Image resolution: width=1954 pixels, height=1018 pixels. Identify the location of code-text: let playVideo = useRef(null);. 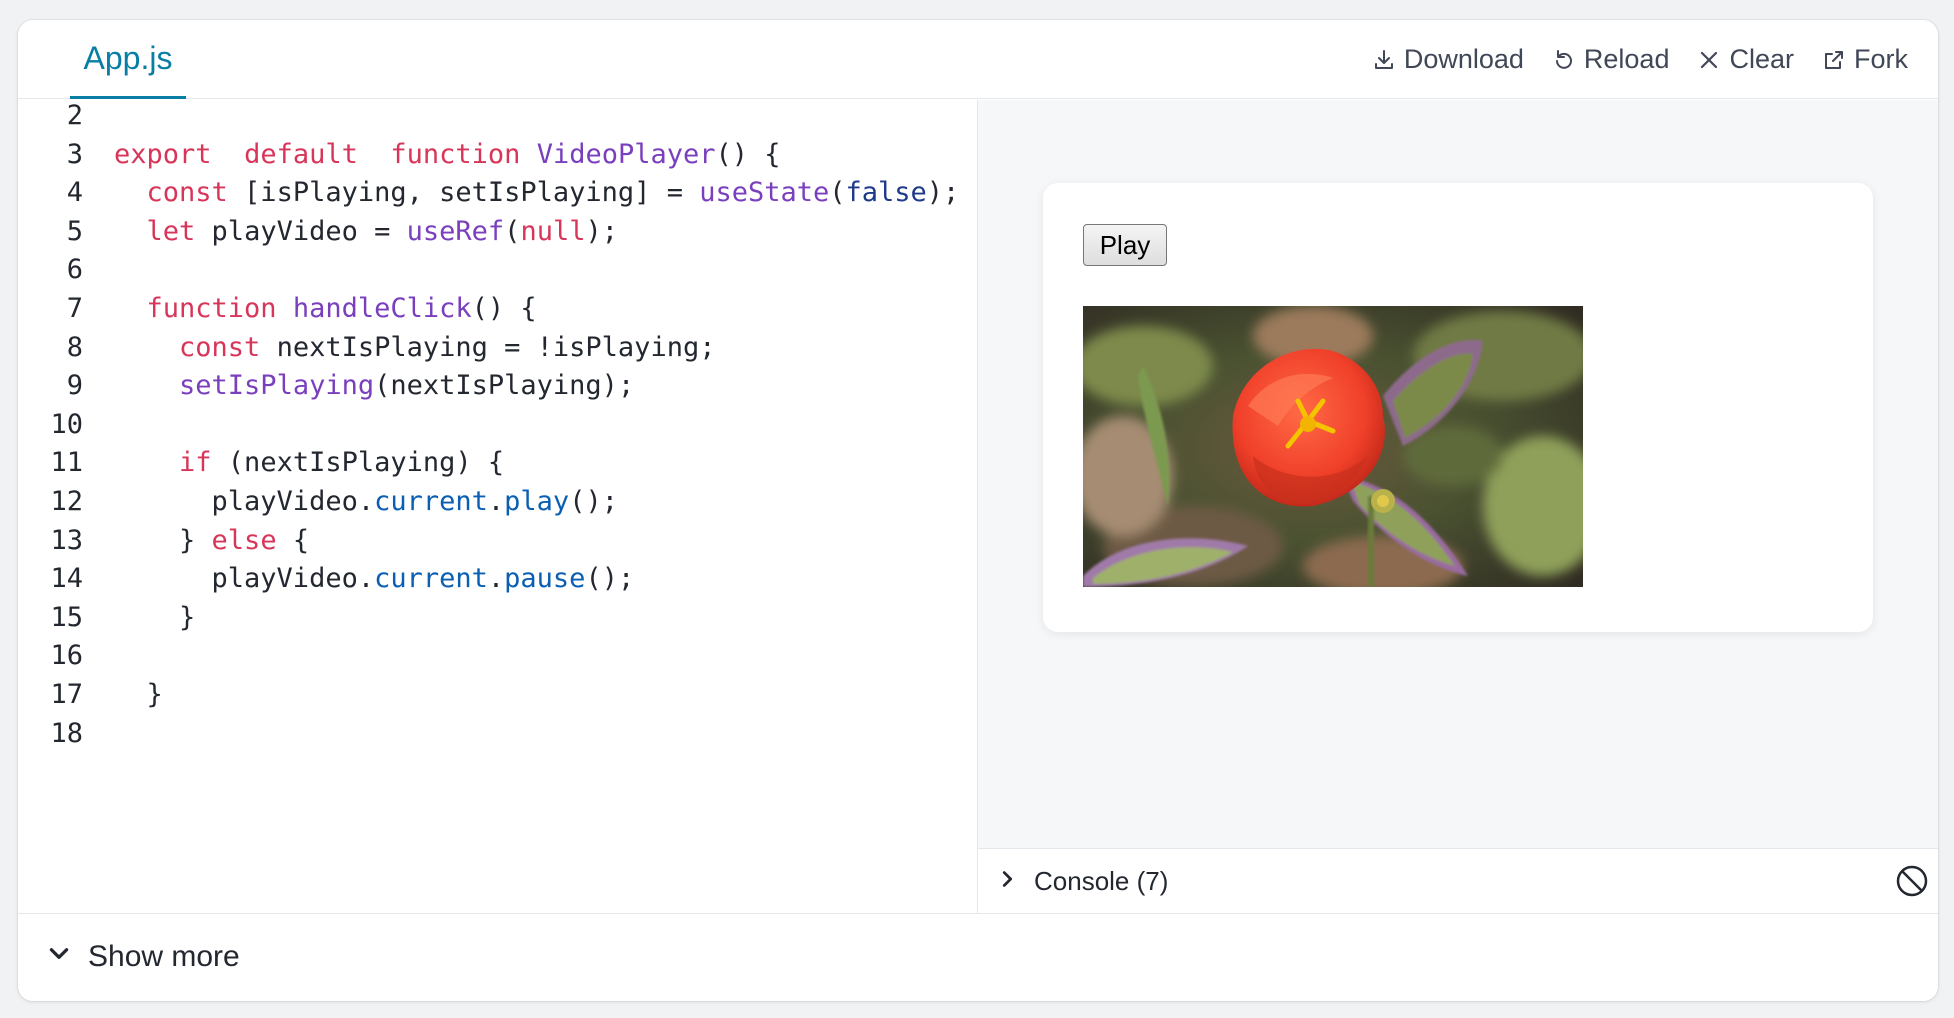
(366, 232).